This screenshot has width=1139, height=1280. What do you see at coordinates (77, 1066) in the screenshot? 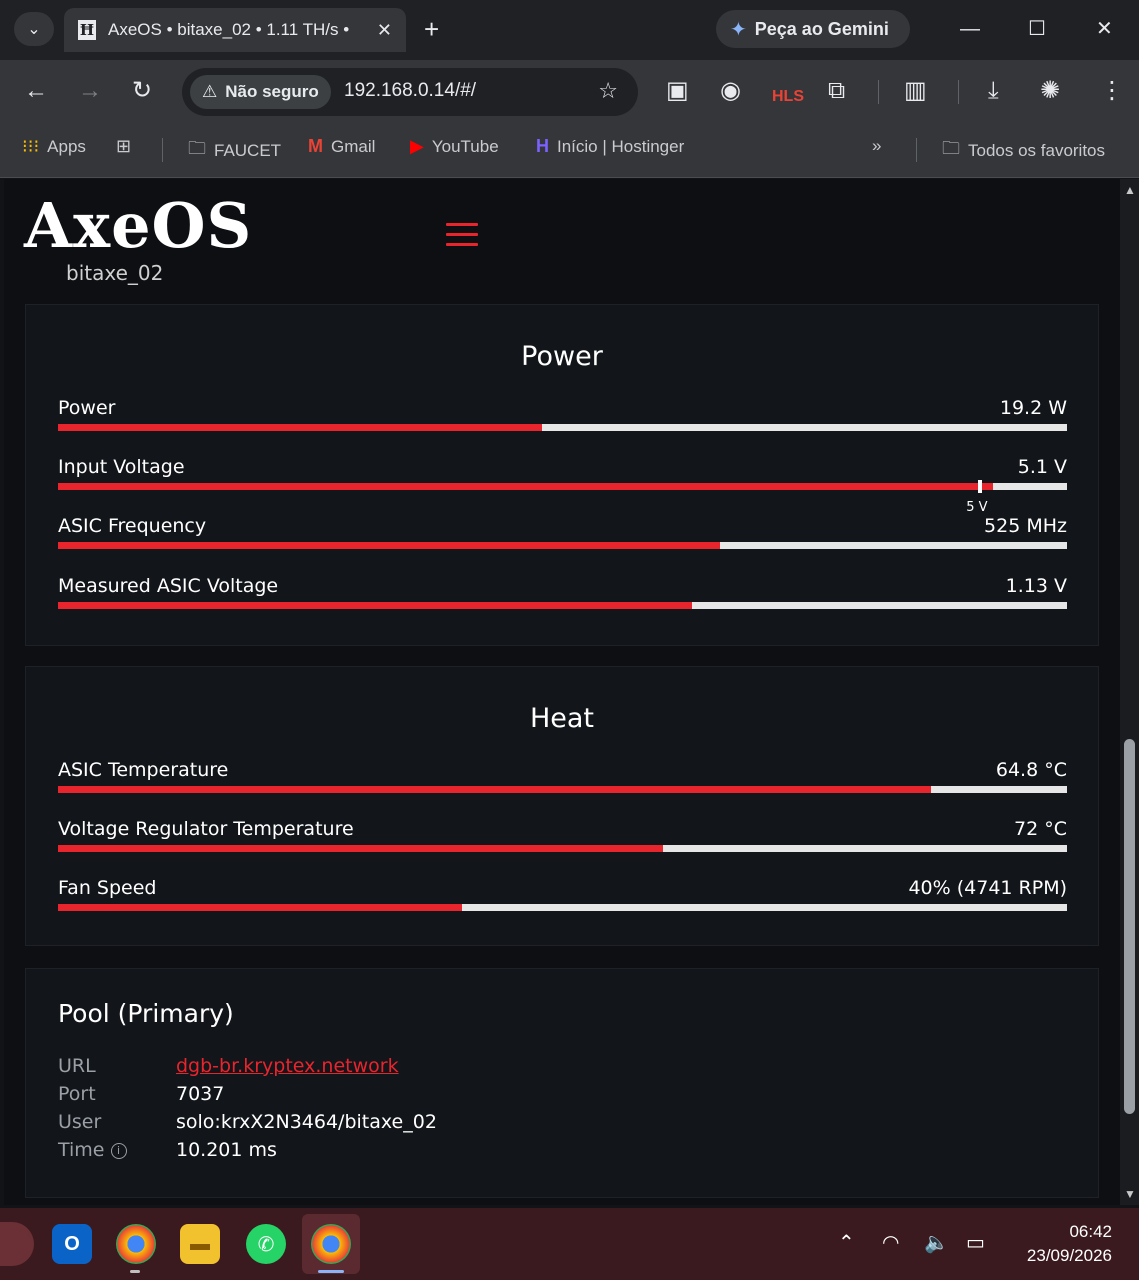
I see `pool-url-label: URL` at bounding box center [77, 1066].